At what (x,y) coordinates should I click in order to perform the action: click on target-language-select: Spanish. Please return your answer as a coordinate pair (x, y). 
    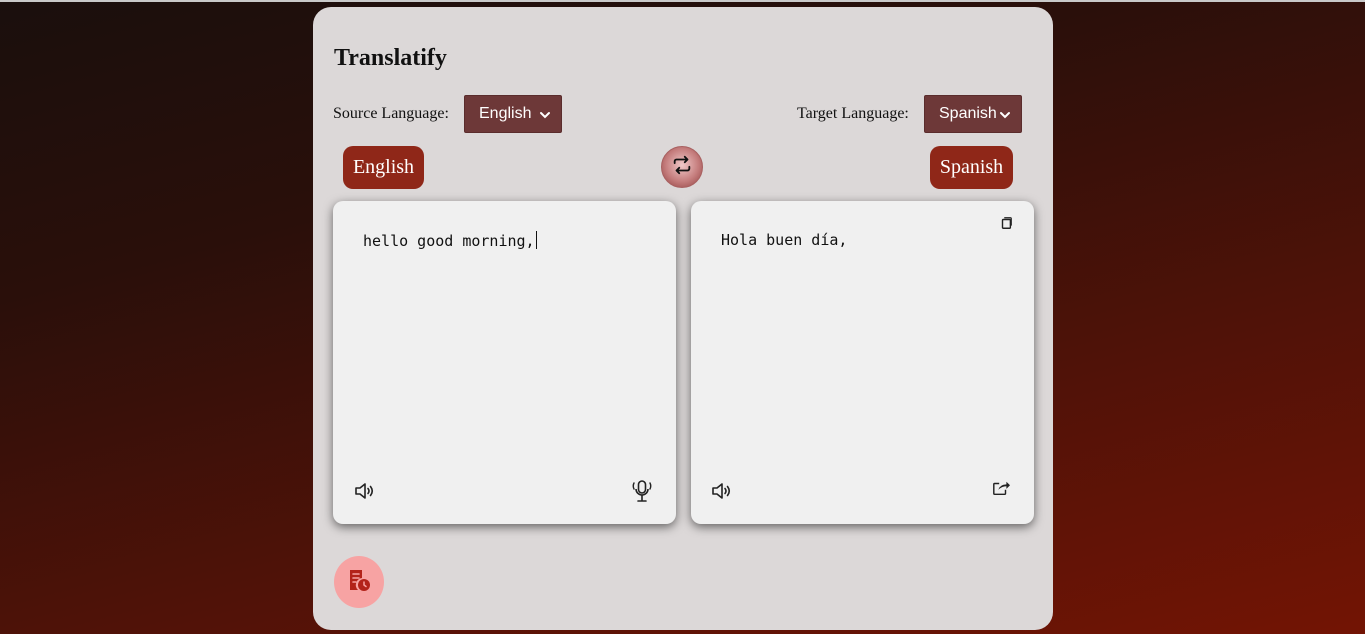
    Looking at the image, I should click on (973, 114).